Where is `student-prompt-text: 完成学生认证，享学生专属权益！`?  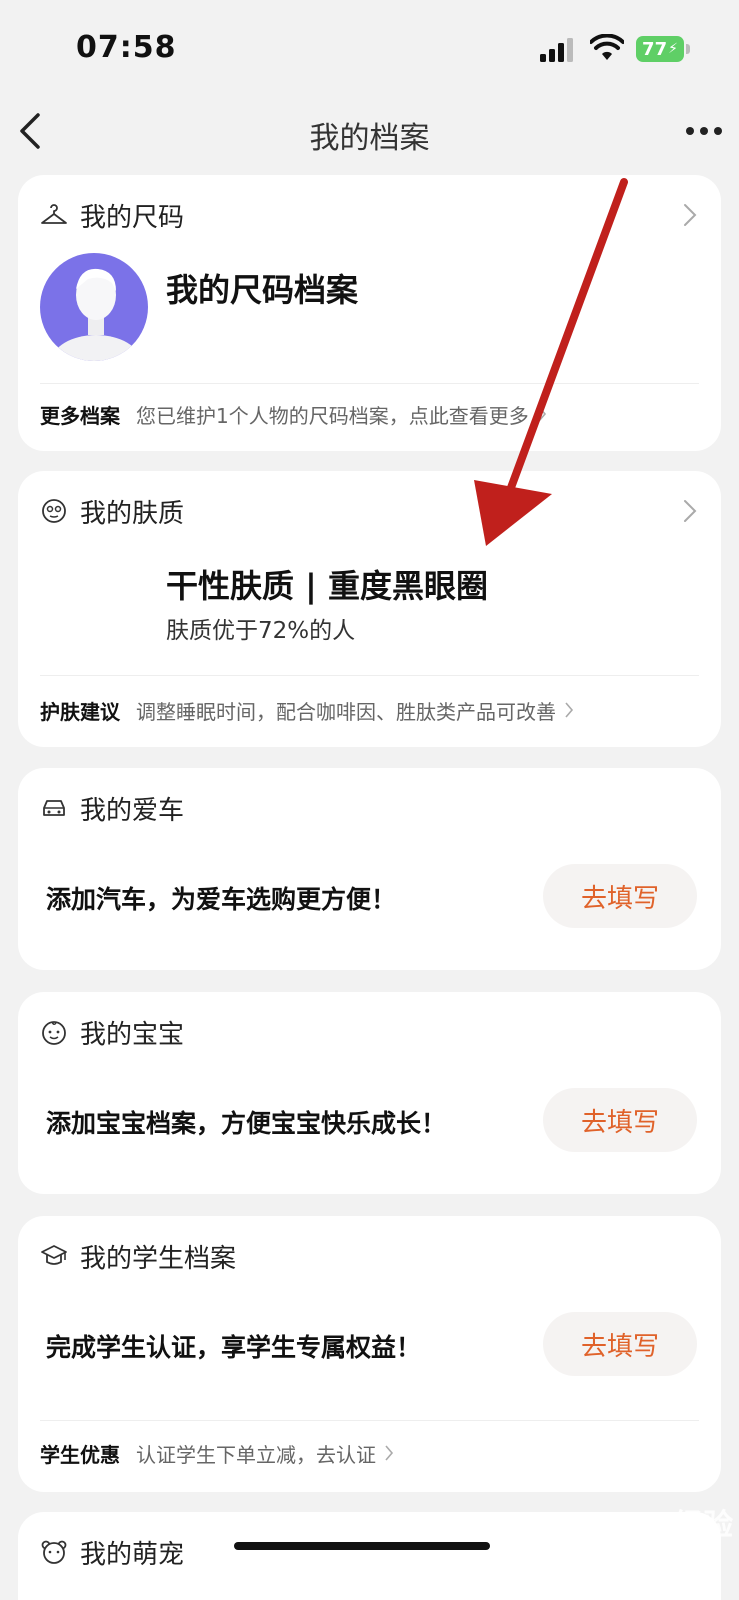 student-prompt-text: 完成学生认证，享学生专属权益！ is located at coordinates (234, 1347).